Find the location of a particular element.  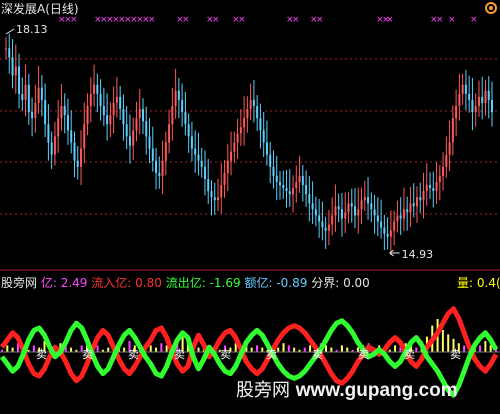

low-price-label: 14.93 is located at coordinates (418, 254).